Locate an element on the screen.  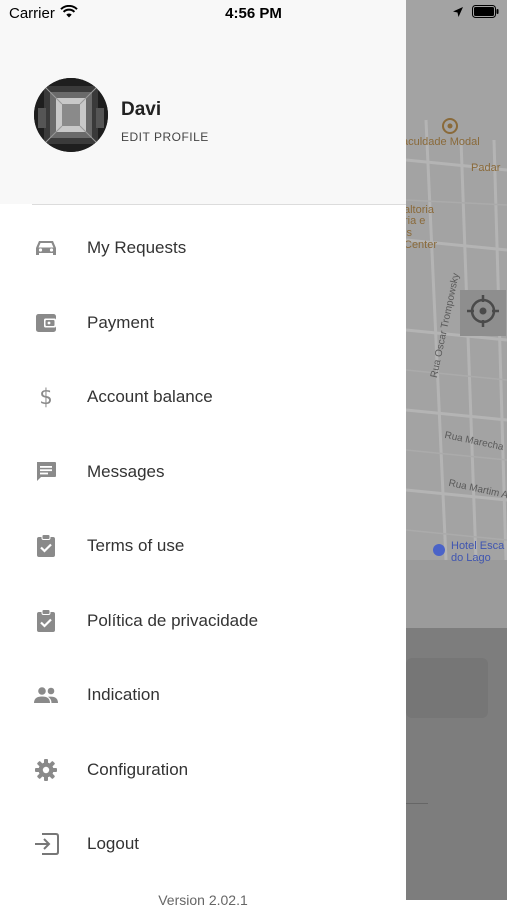
map-label-galeria-2: ria e is located at coordinates (415, 221).